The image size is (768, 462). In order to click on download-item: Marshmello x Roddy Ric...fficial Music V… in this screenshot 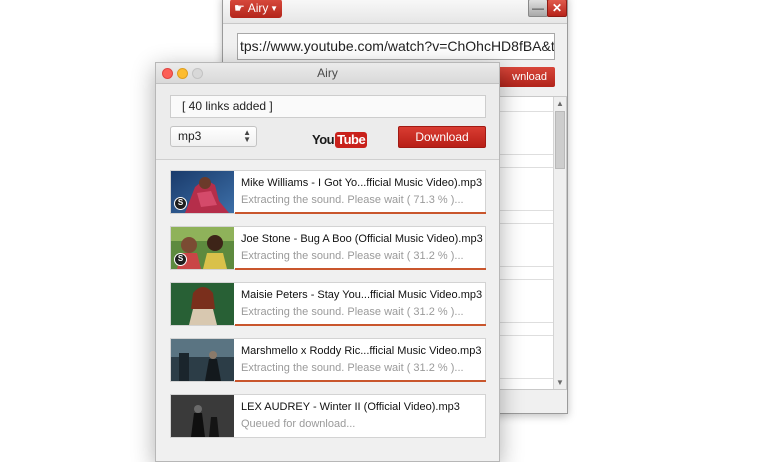, I will do `click(328, 360)`.